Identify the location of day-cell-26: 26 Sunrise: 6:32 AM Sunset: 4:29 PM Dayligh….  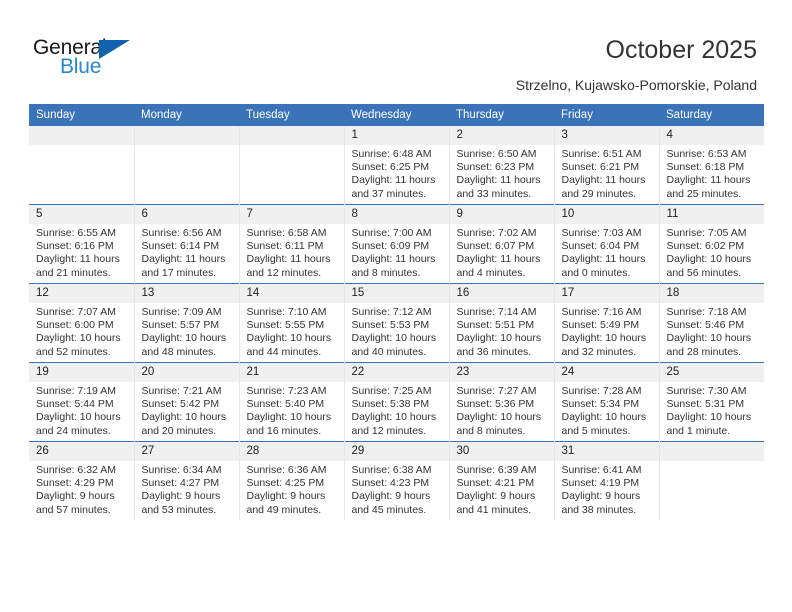
(81, 480).